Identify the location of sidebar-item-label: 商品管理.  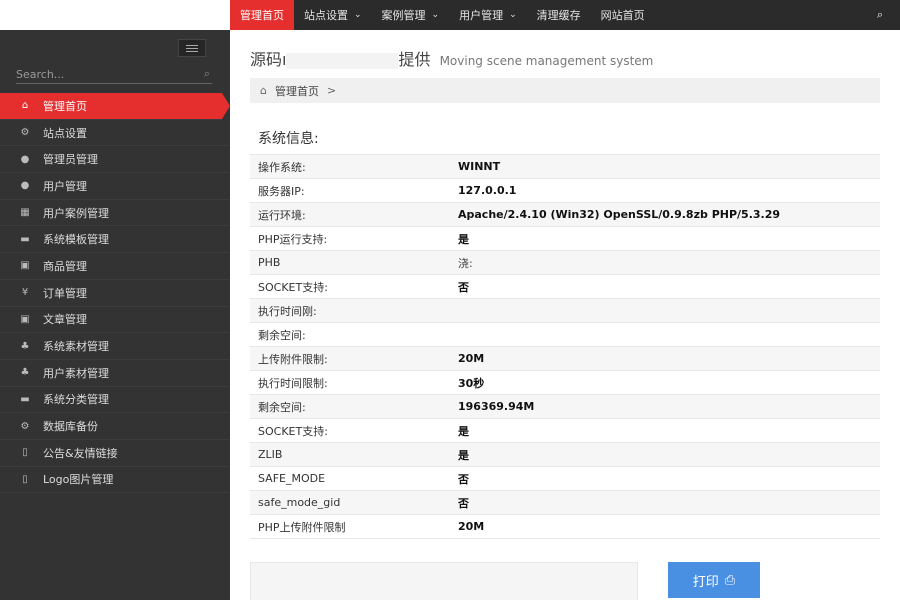
(65, 266).